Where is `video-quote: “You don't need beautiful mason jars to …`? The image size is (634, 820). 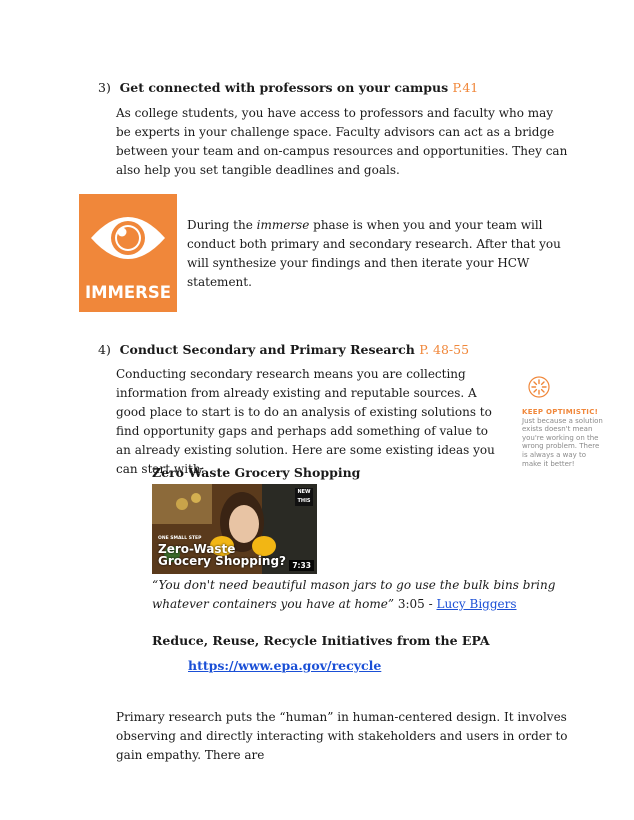 video-quote: “You don't need beautiful mason jars to … is located at coordinates (357, 595).